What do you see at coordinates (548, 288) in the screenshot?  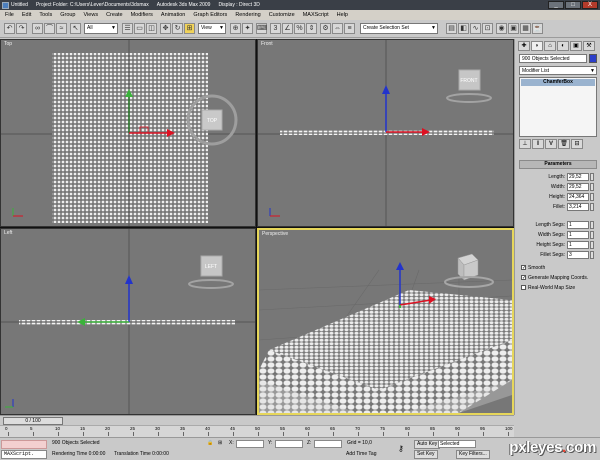 I see `real-world-map-checkbox: Real-World Map Size` at bounding box center [548, 288].